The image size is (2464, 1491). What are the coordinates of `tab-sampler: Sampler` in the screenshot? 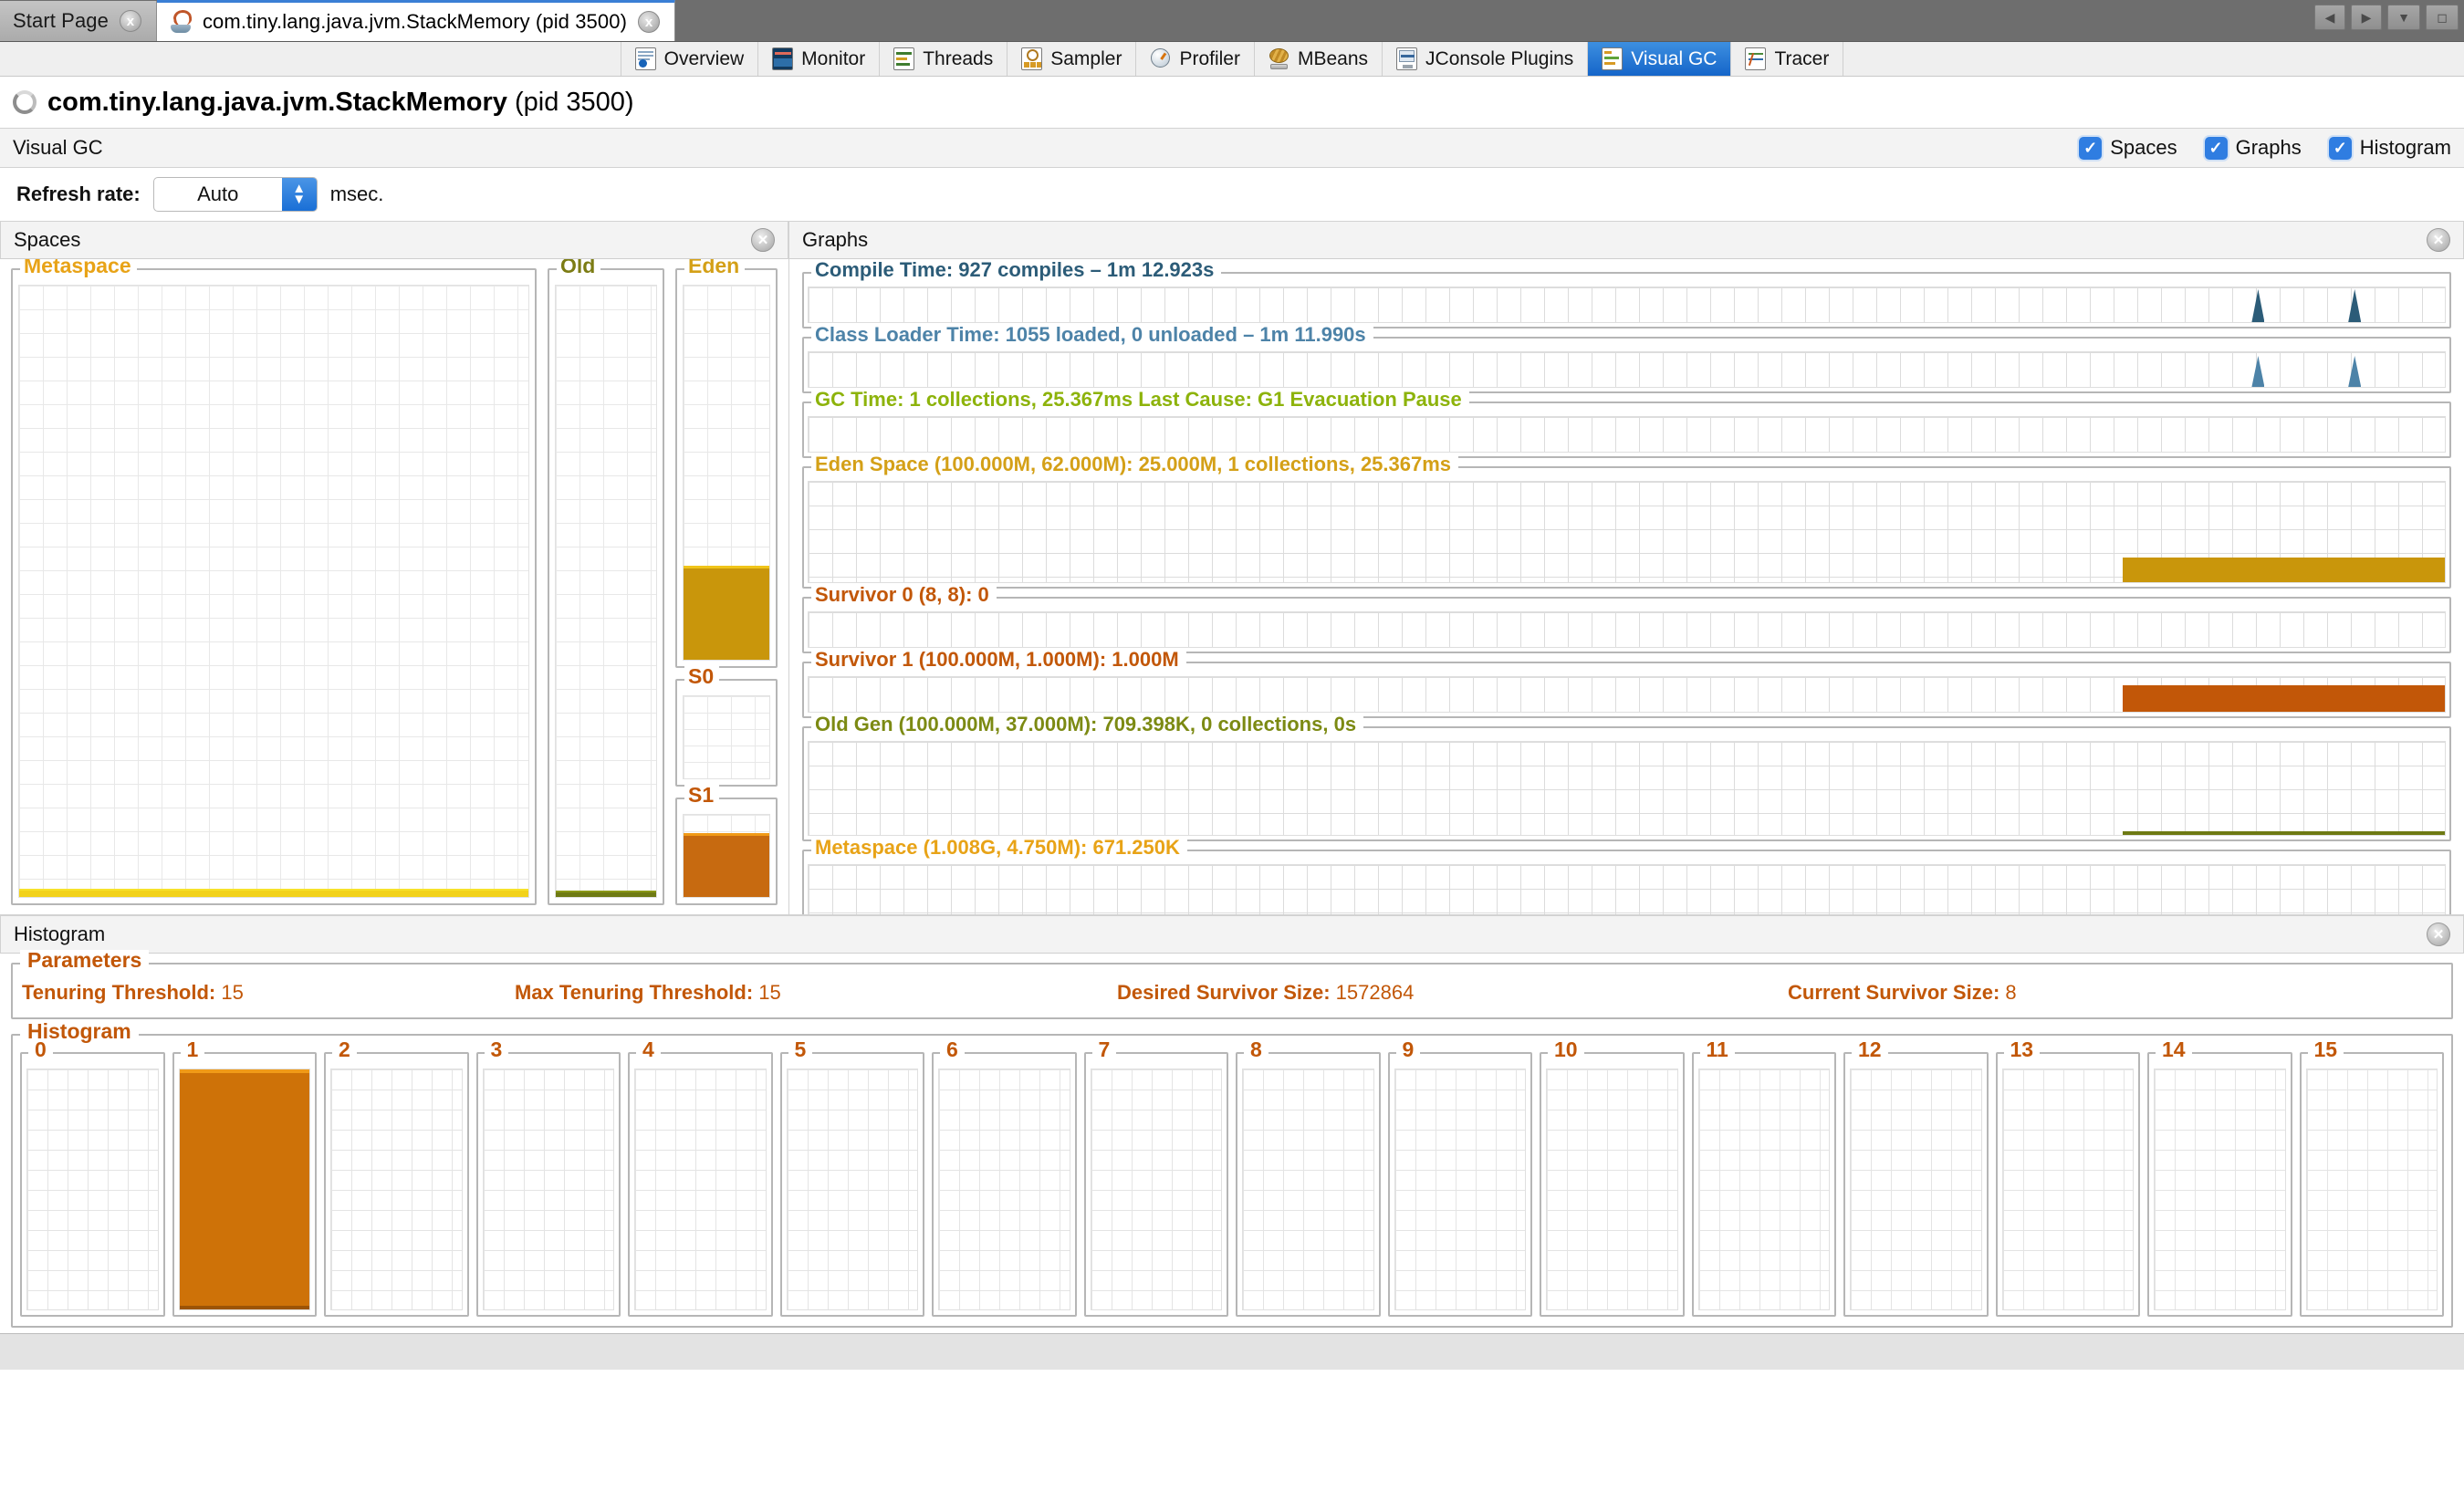 It's located at (1072, 59).